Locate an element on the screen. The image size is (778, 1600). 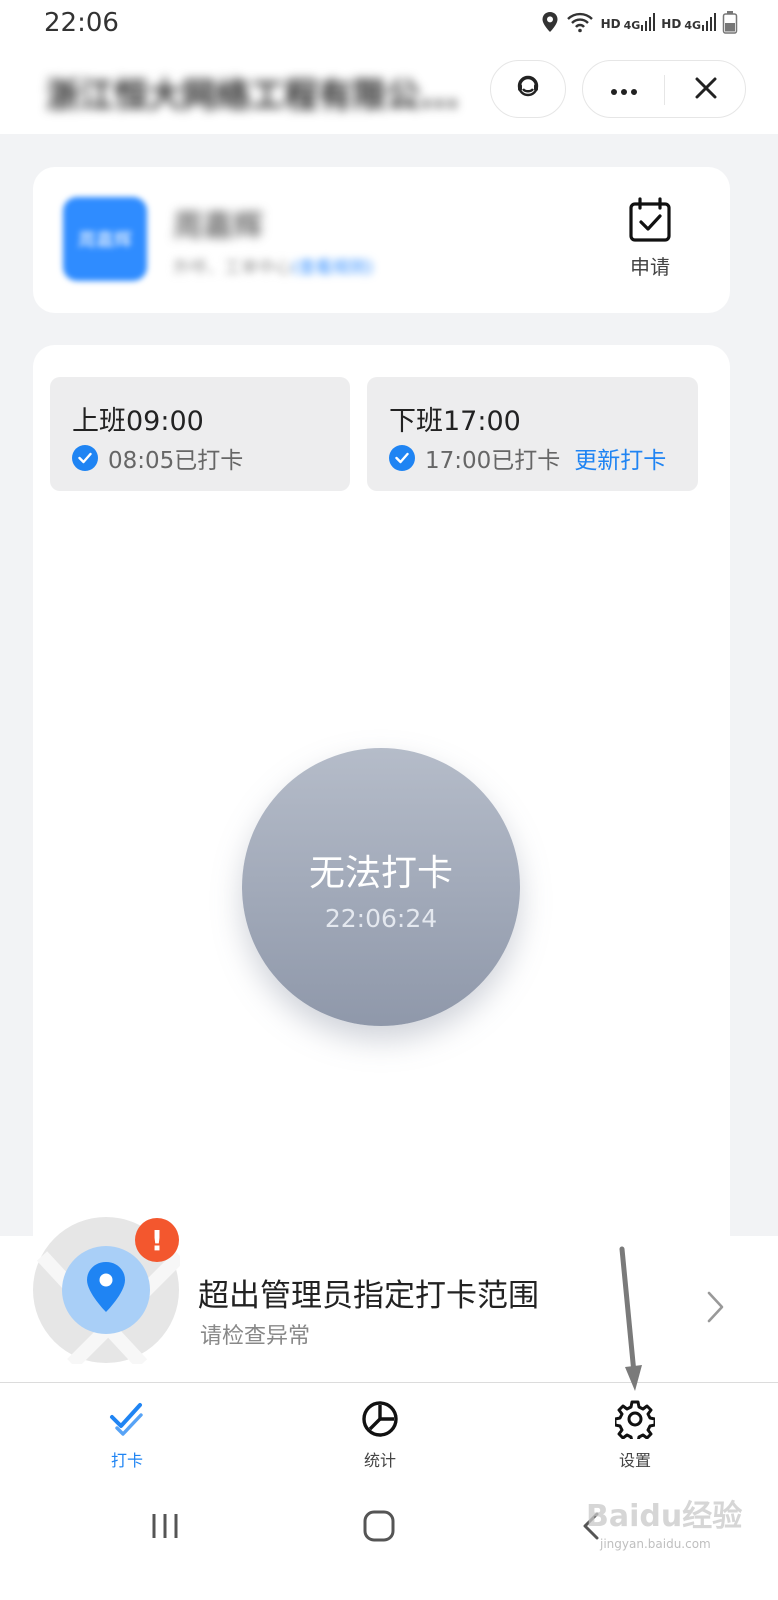
punch-label: 无法打卡 is located at coordinates (380, 873).